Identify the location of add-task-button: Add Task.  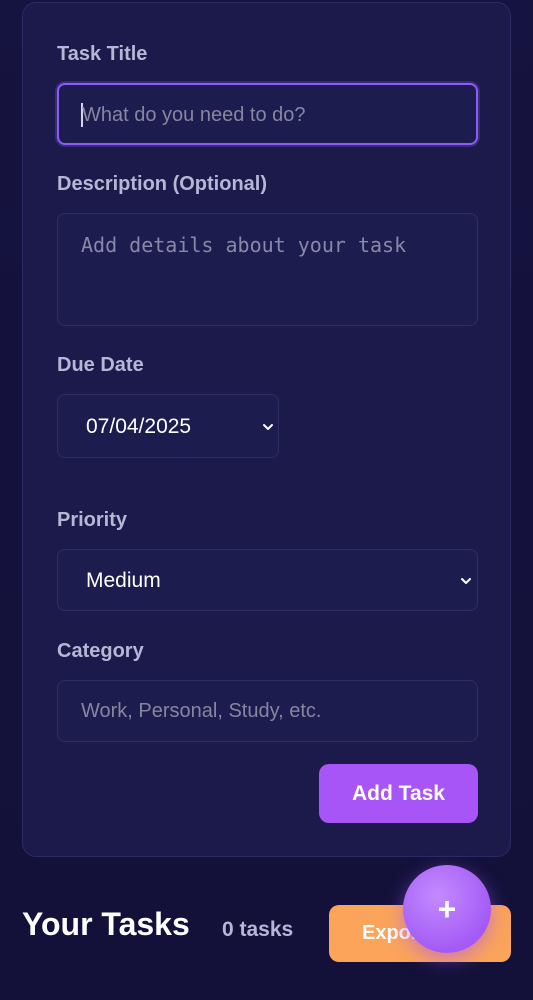
(398, 793).